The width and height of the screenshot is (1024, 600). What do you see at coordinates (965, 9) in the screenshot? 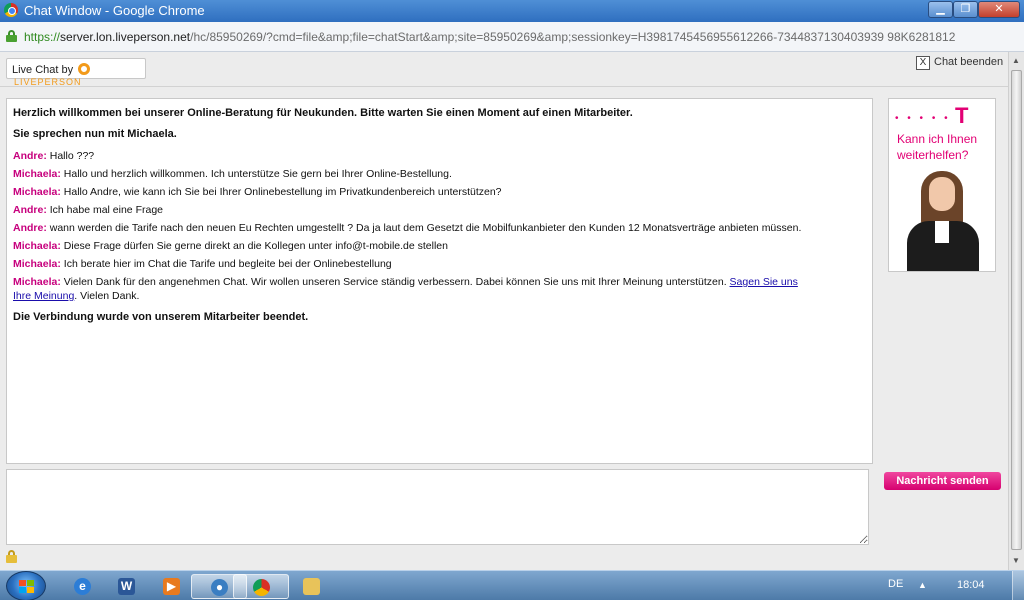
I see `maximize-button: ❐` at bounding box center [965, 9].